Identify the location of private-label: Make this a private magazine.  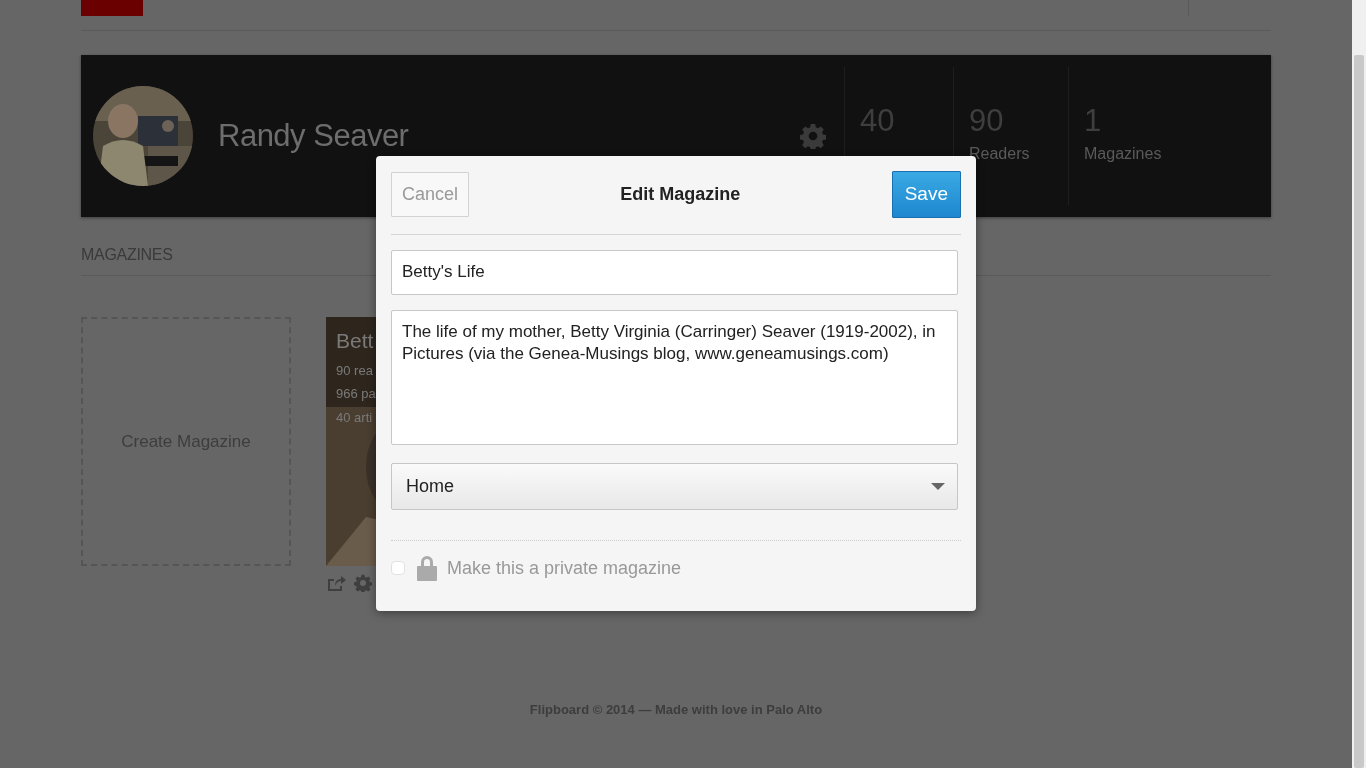
(564, 568).